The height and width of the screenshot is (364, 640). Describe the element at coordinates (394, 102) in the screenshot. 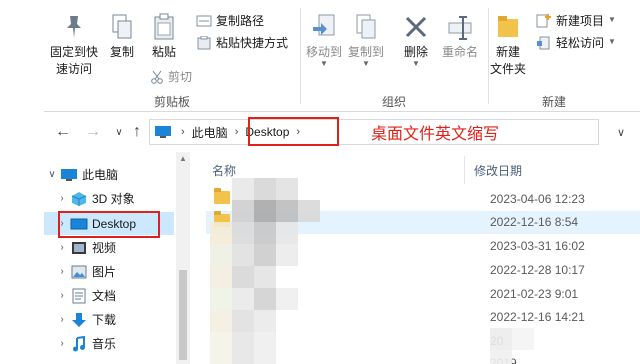

I see `organize-group-label: 组织` at that location.